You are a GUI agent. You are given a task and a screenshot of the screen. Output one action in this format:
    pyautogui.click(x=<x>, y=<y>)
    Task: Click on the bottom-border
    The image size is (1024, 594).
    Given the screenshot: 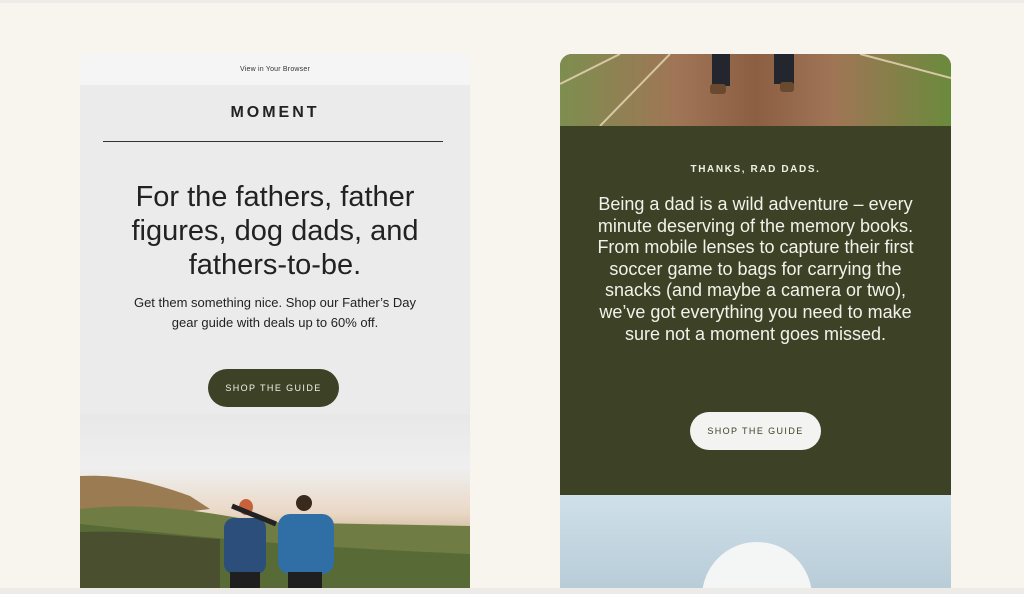 What is the action you would take?
    pyautogui.click(x=512, y=591)
    